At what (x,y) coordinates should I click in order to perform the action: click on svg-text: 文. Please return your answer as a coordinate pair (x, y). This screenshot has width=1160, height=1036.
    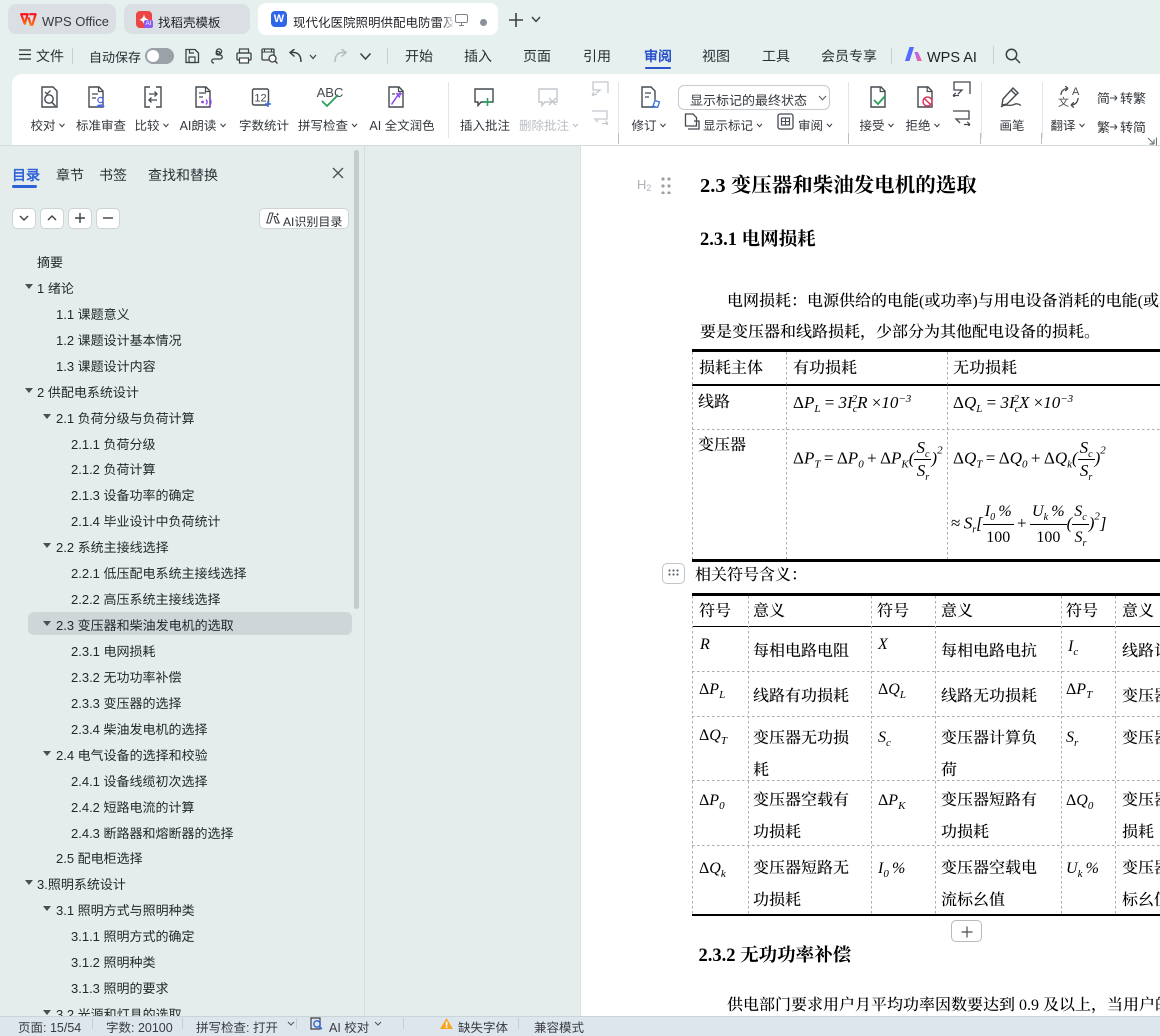
    Looking at the image, I should click on (1063, 101).